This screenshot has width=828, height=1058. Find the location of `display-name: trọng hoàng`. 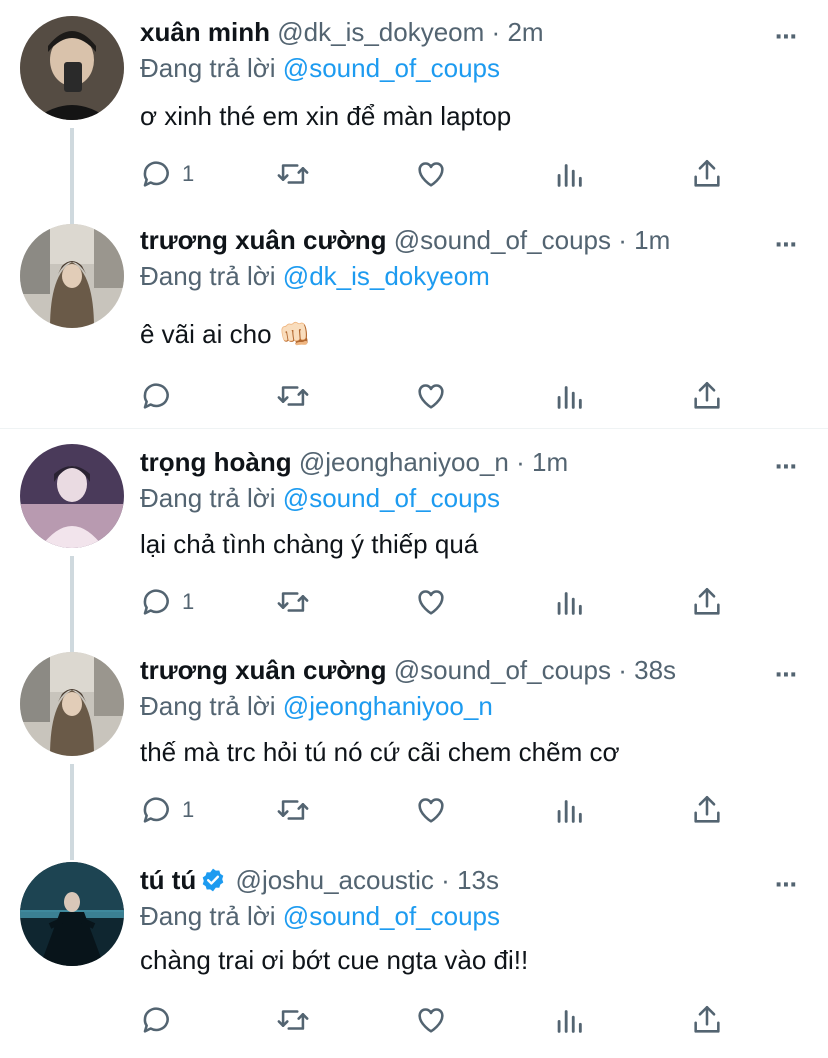

display-name: trọng hoàng is located at coordinates (216, 462).